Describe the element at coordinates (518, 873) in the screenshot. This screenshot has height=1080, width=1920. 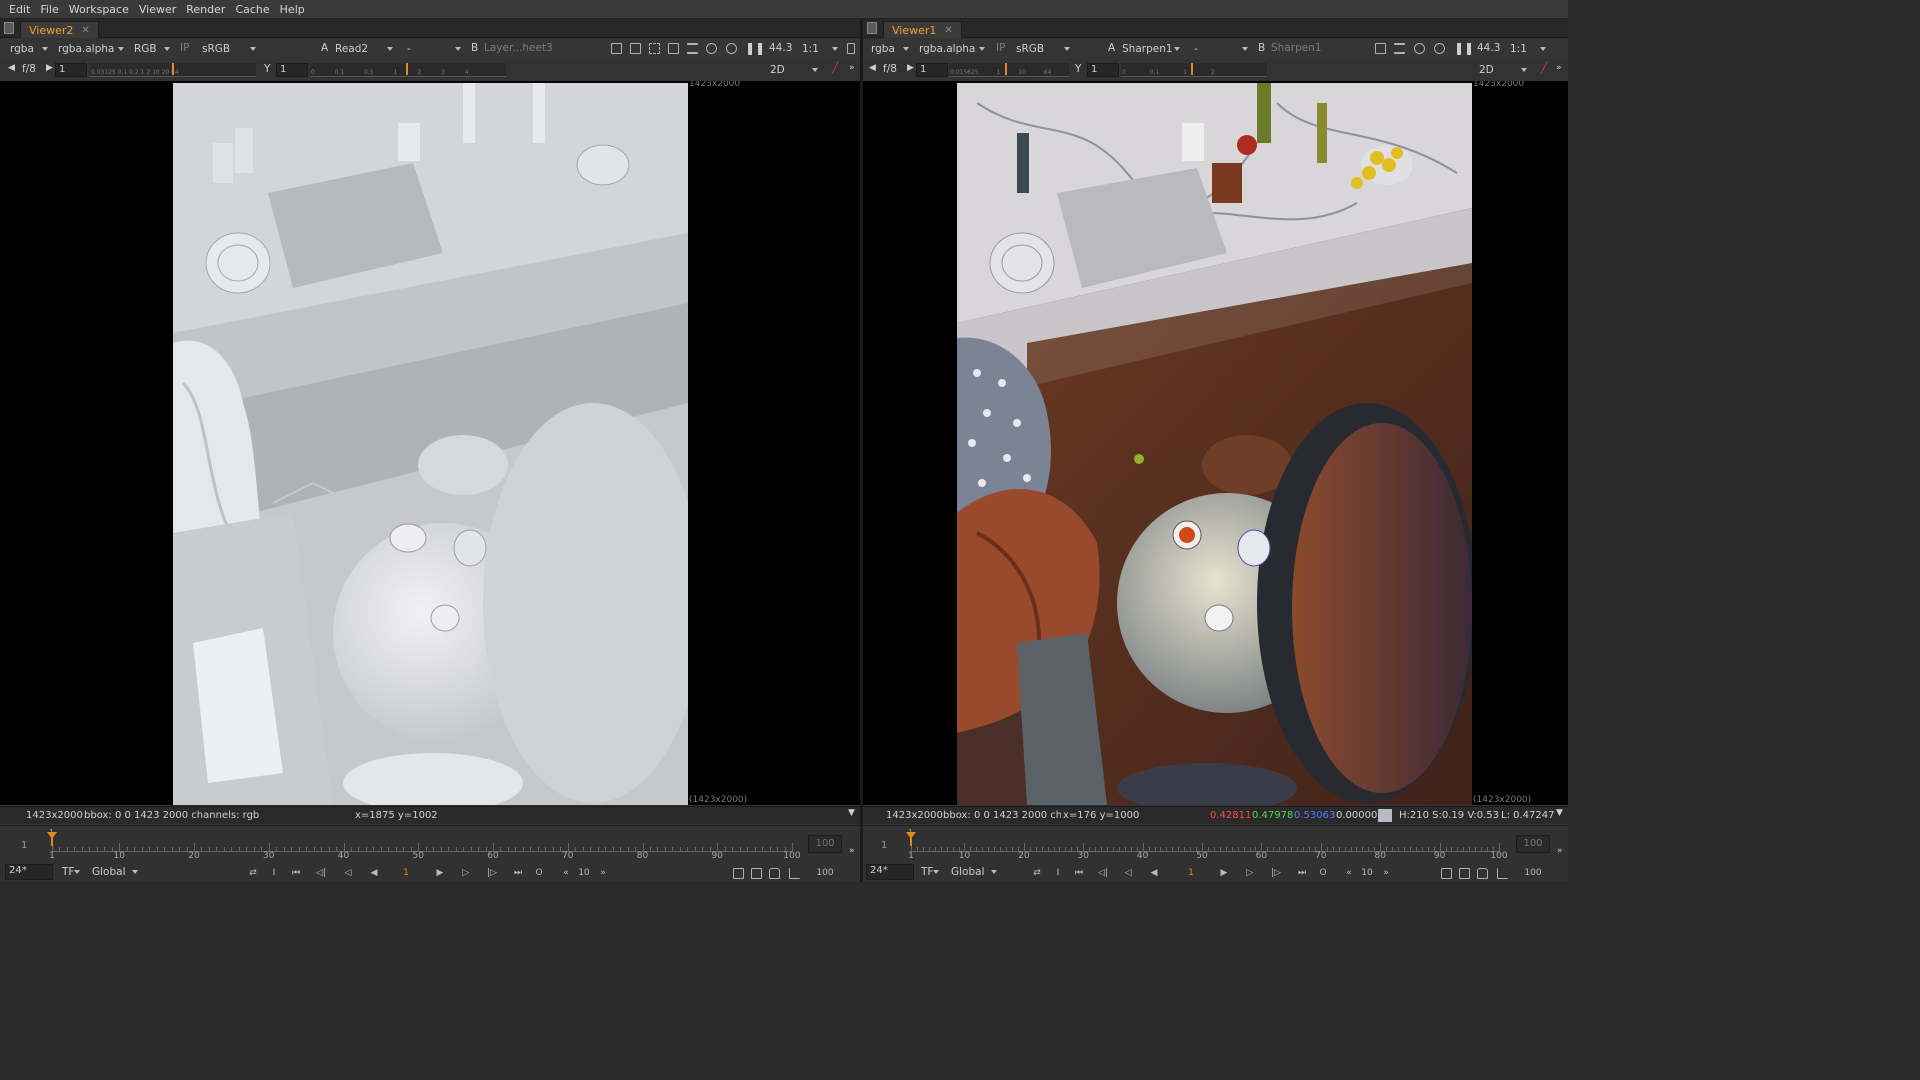
I see `last-frame-icon: ⏭` at that location.